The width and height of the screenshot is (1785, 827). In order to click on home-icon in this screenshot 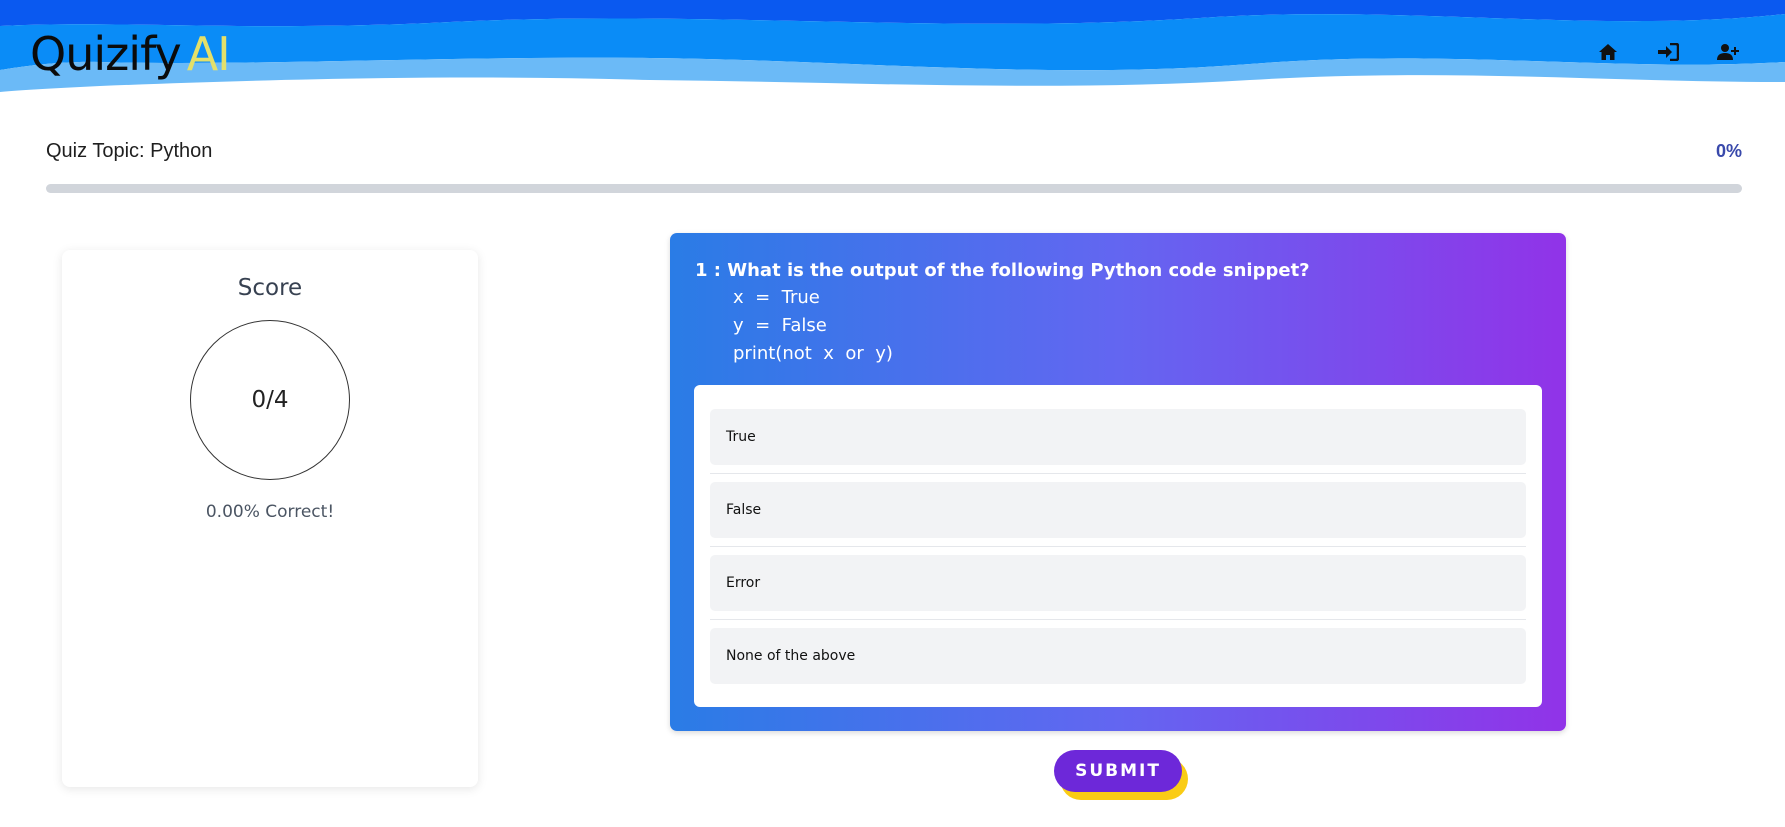, I will do `click(1608, 52)`.